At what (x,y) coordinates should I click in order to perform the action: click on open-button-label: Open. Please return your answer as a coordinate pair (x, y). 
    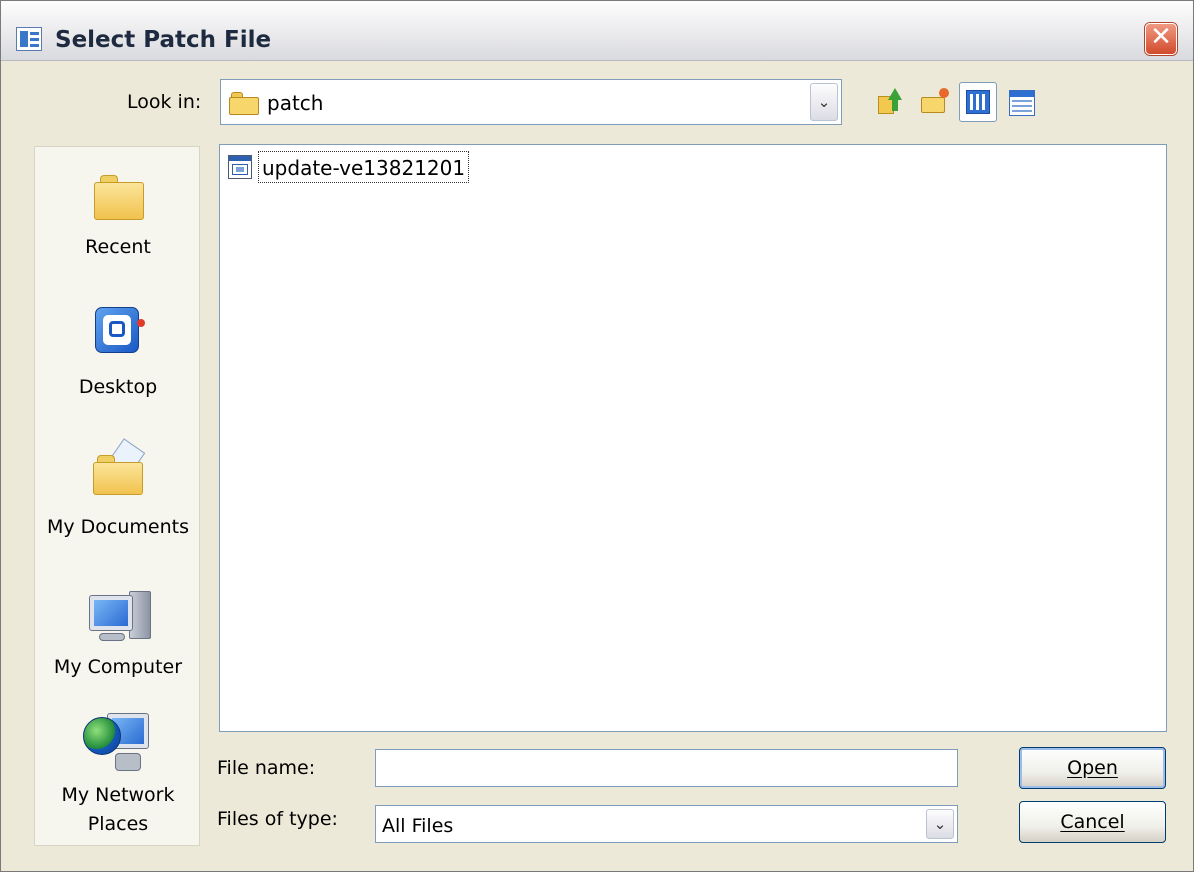
    Looking at the image, I should click on (1092, 768).